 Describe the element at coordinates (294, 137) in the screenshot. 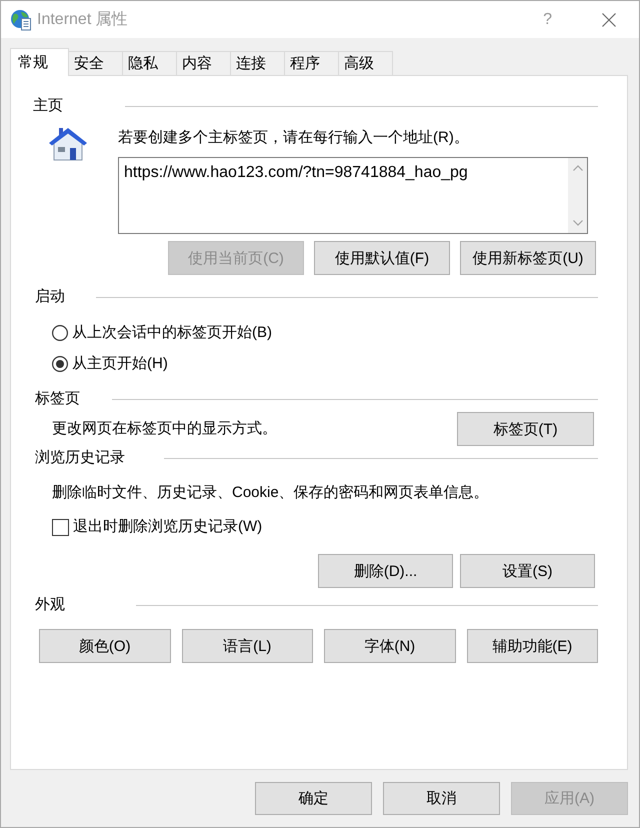

I see `instruction-text: 若要创建多个主标签页，请在每行输入一个地址(R)。` at that location.